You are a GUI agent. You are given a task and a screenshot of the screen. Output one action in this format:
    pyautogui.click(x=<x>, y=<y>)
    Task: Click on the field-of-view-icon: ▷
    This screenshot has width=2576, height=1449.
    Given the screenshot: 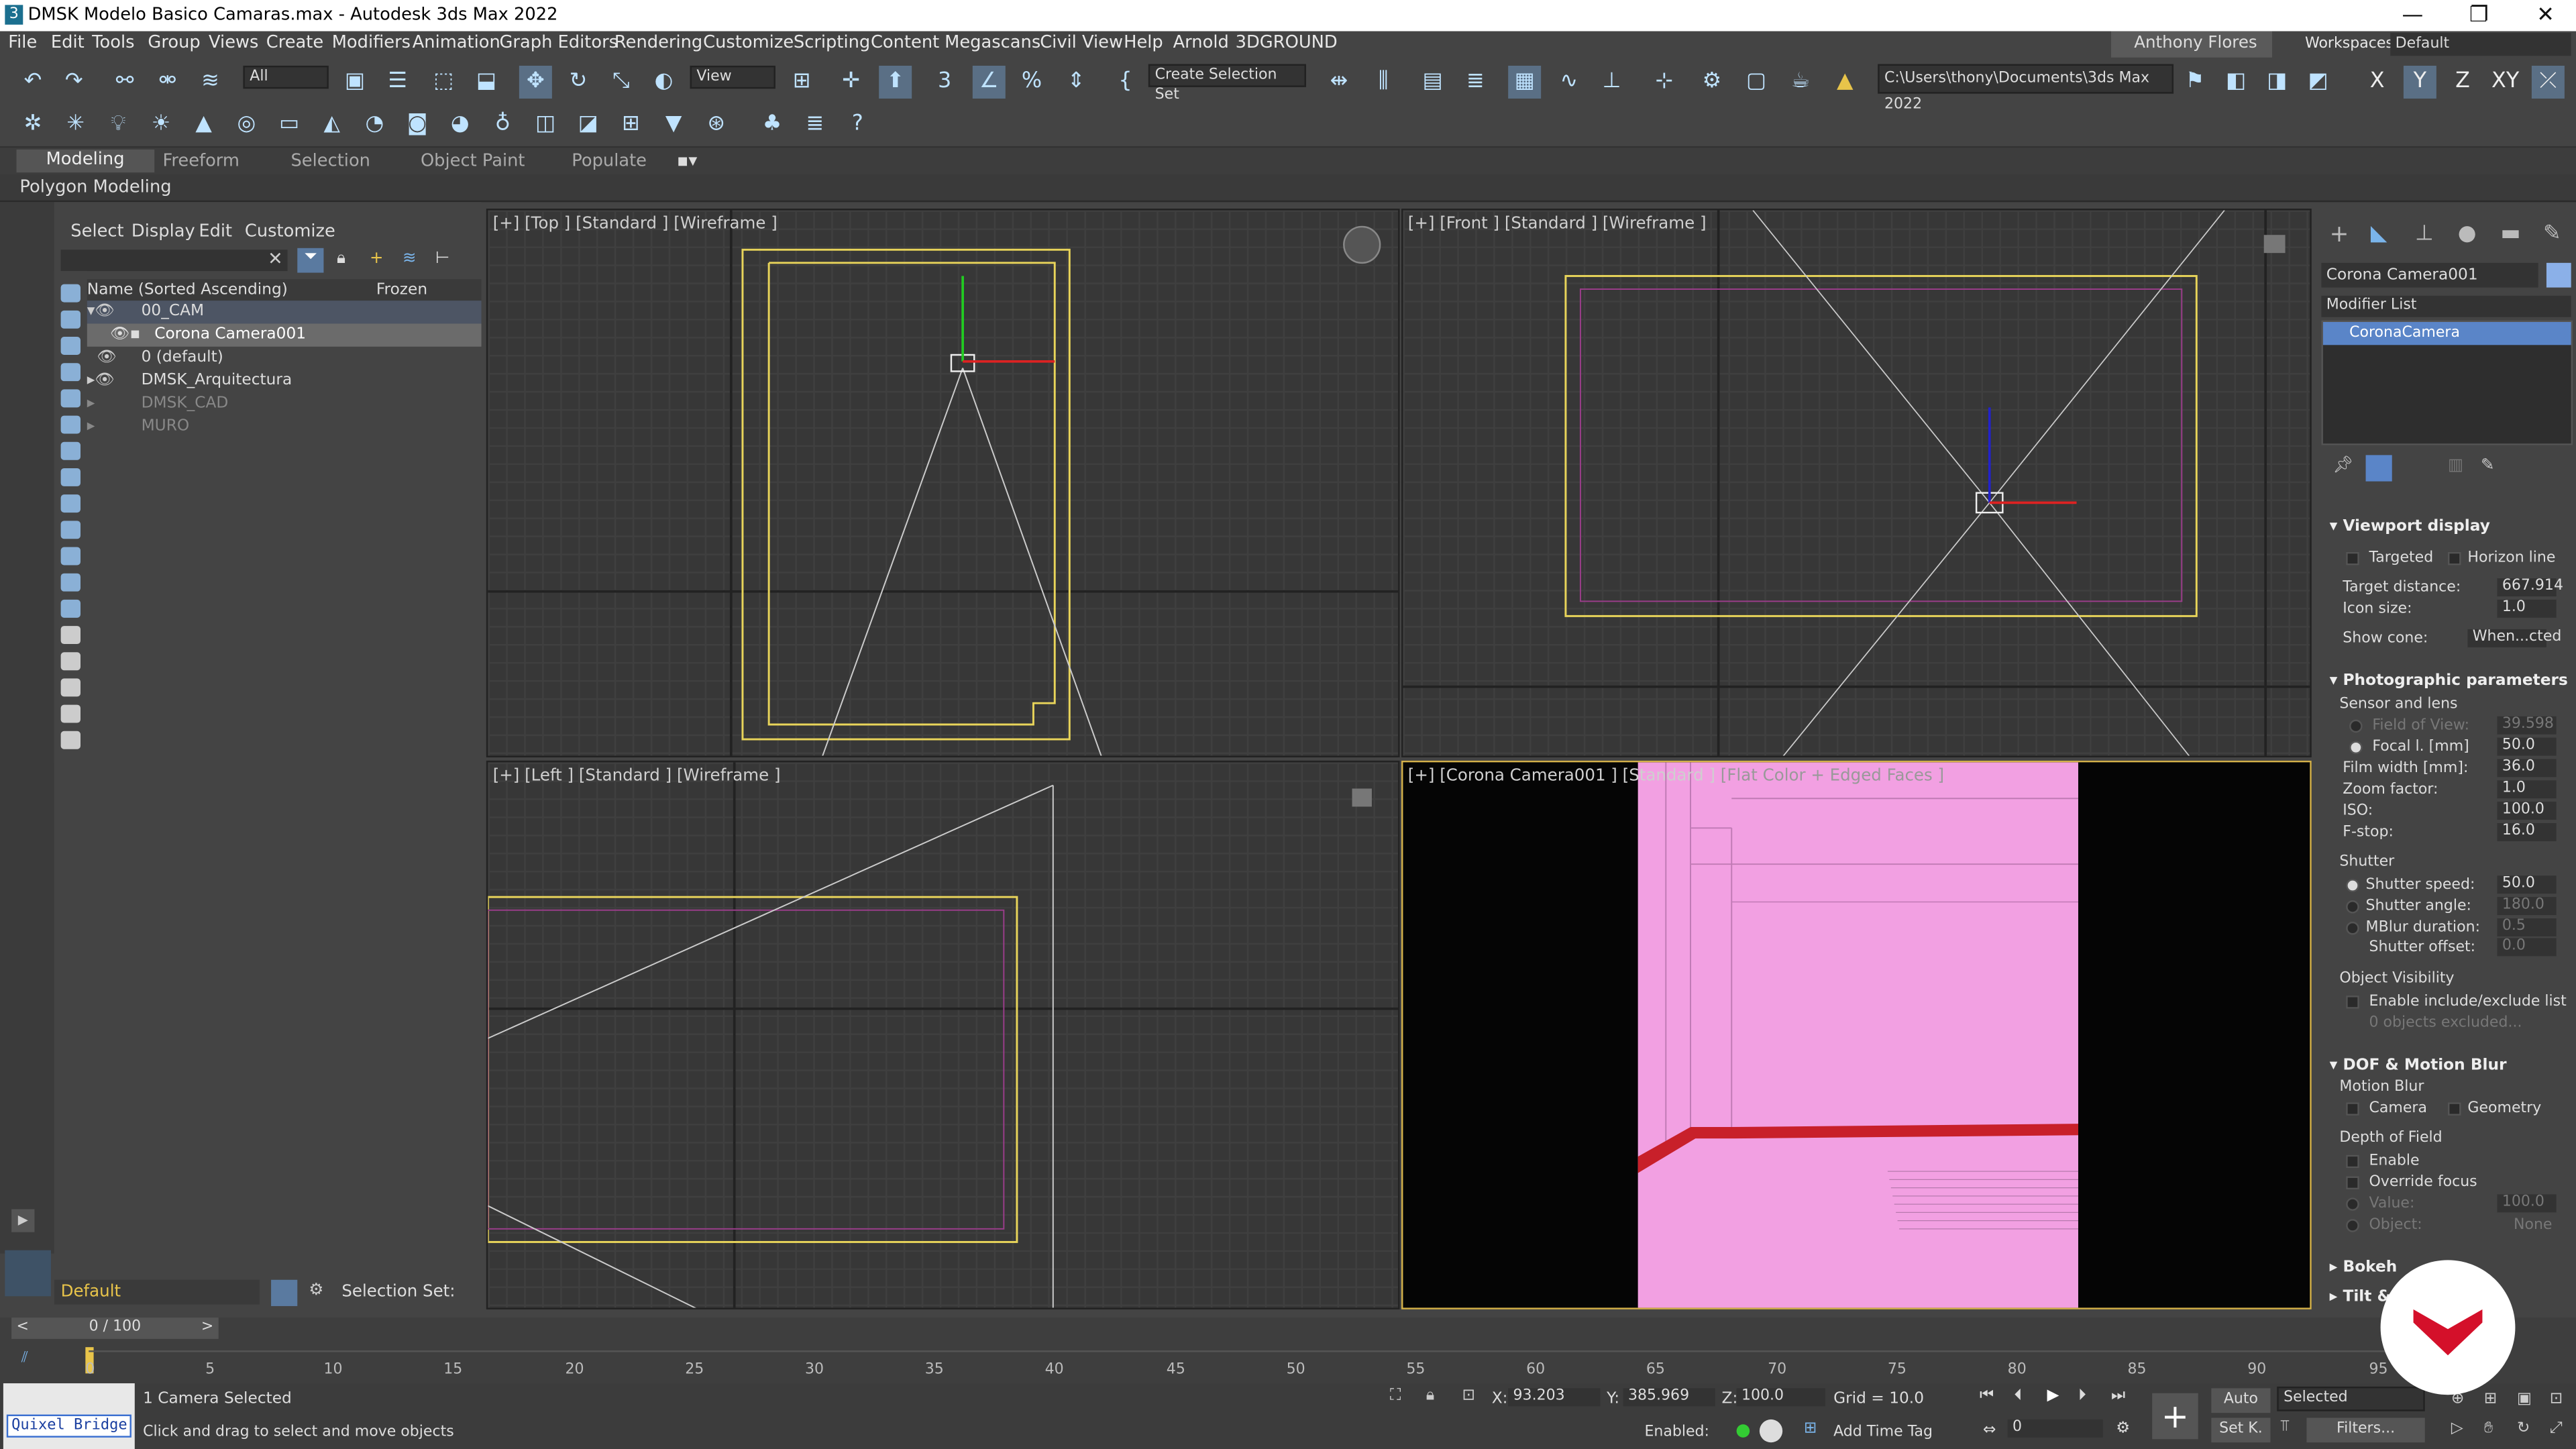 What is the action you would take?
    pyautogui.click(x=2457, y=1428)
    